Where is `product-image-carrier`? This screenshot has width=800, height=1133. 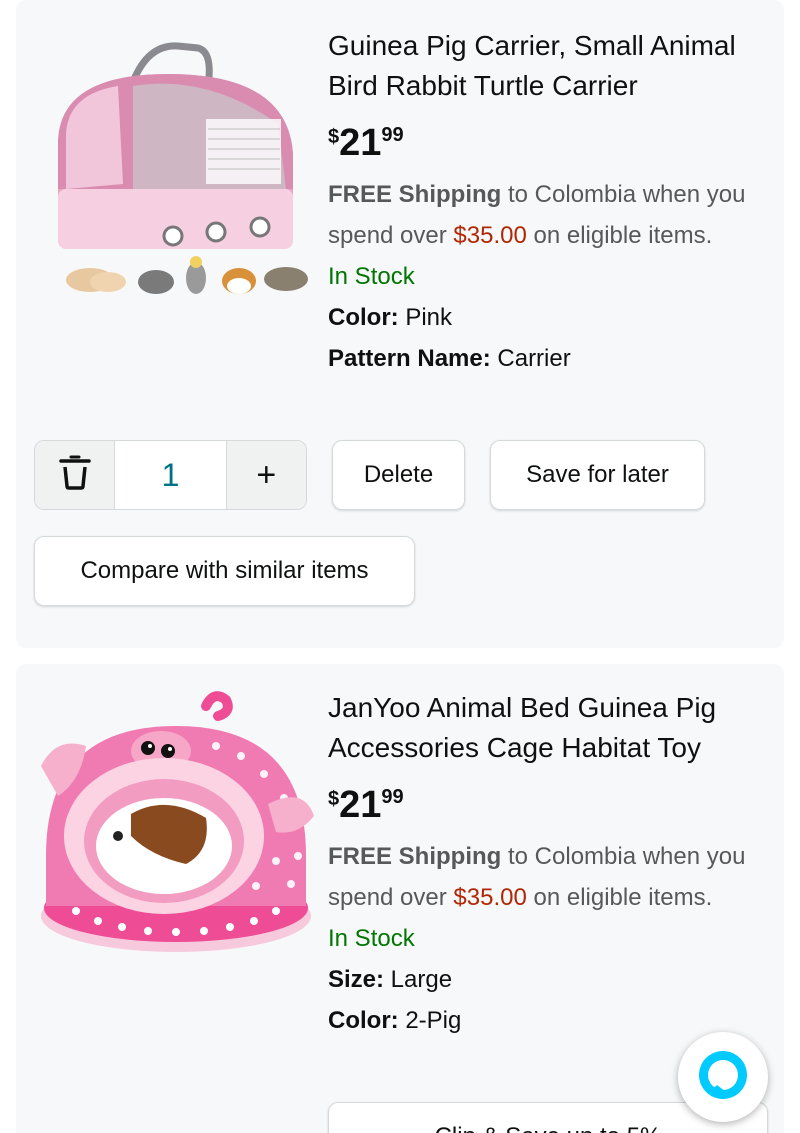
product-image-carrier is located at coordinates (183, 164).